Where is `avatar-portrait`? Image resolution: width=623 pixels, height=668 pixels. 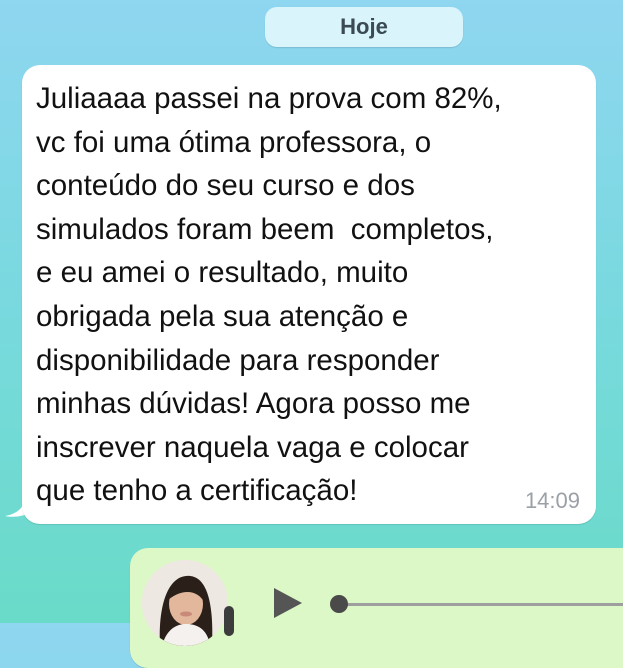 avatar-portrait is located at coordinates (185, 603).